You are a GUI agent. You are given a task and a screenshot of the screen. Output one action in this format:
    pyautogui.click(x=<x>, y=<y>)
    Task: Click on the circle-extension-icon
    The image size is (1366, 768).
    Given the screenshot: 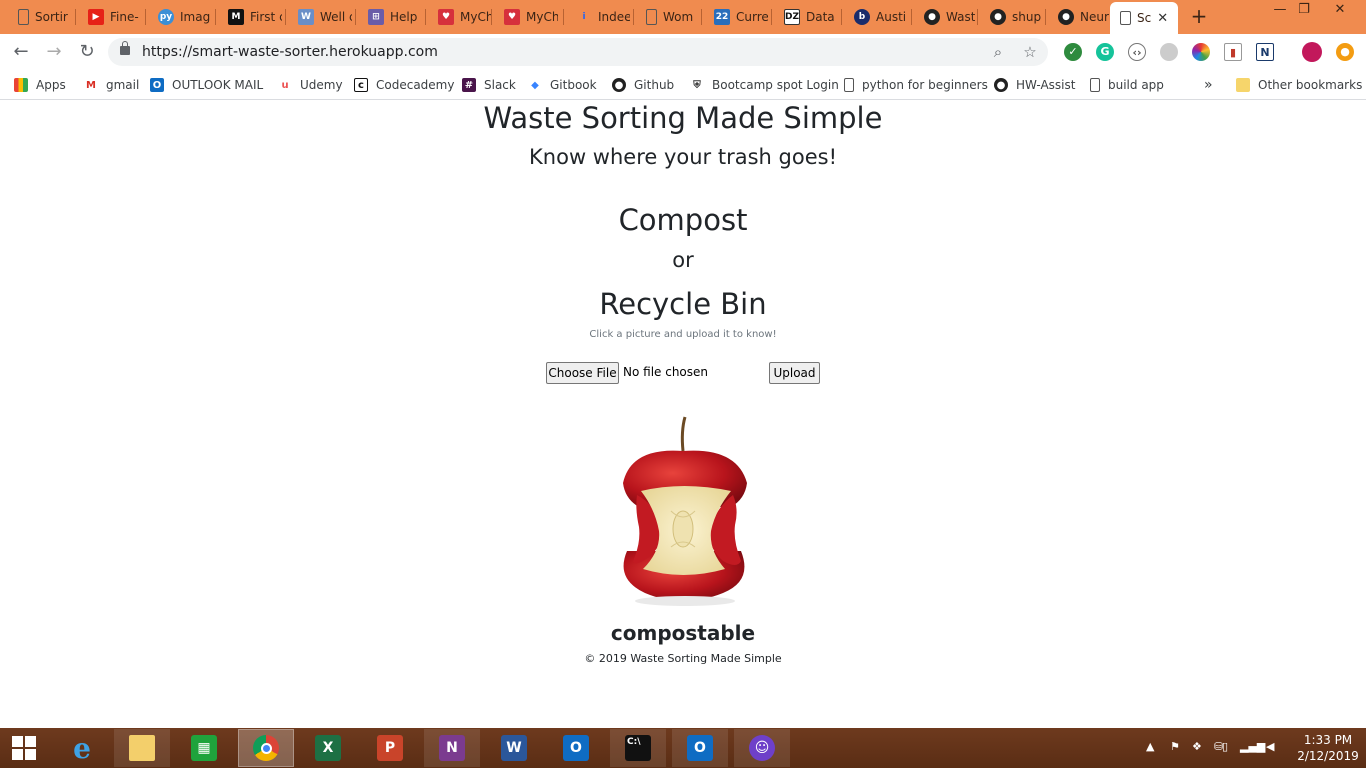 What is the action you would take?
    pyautogui.click(x=1169, y=52)
    